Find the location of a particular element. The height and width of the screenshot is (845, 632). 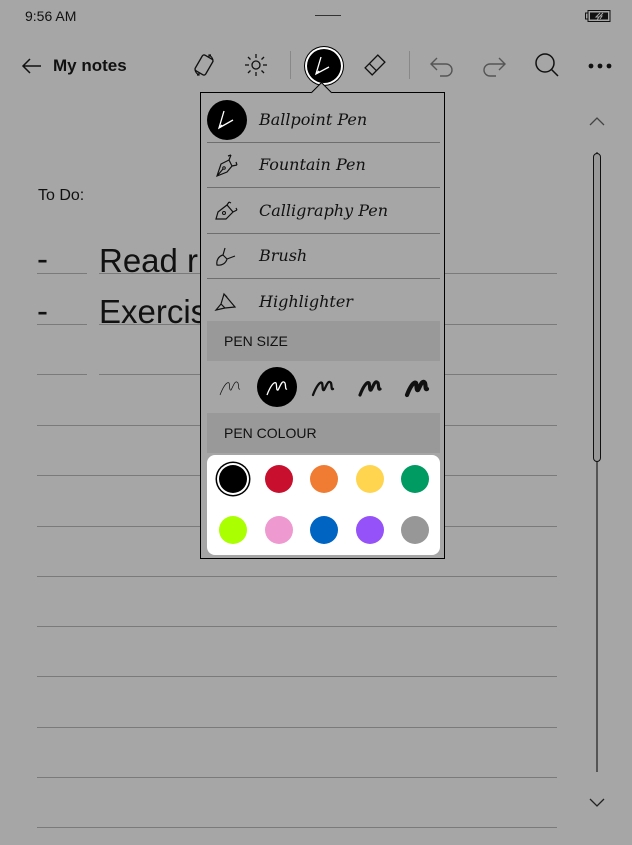

brightness-icon is located at coordinates (256, 65).